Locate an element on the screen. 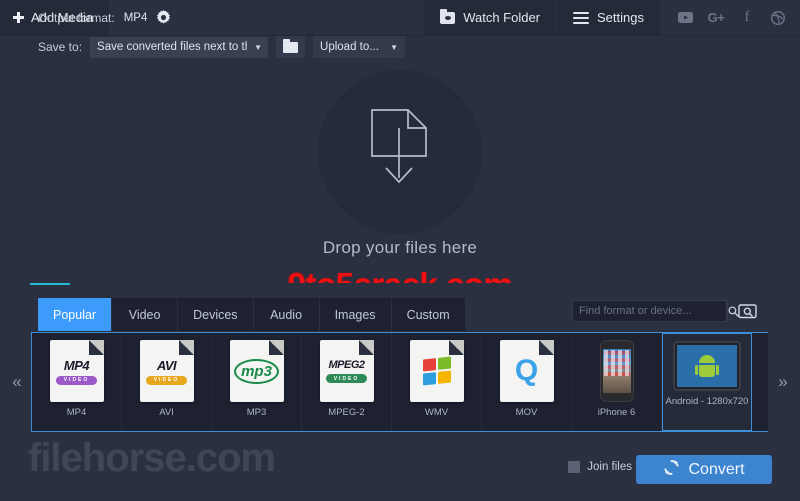  join-files-label: Join files is located at coordinates (609, 467).